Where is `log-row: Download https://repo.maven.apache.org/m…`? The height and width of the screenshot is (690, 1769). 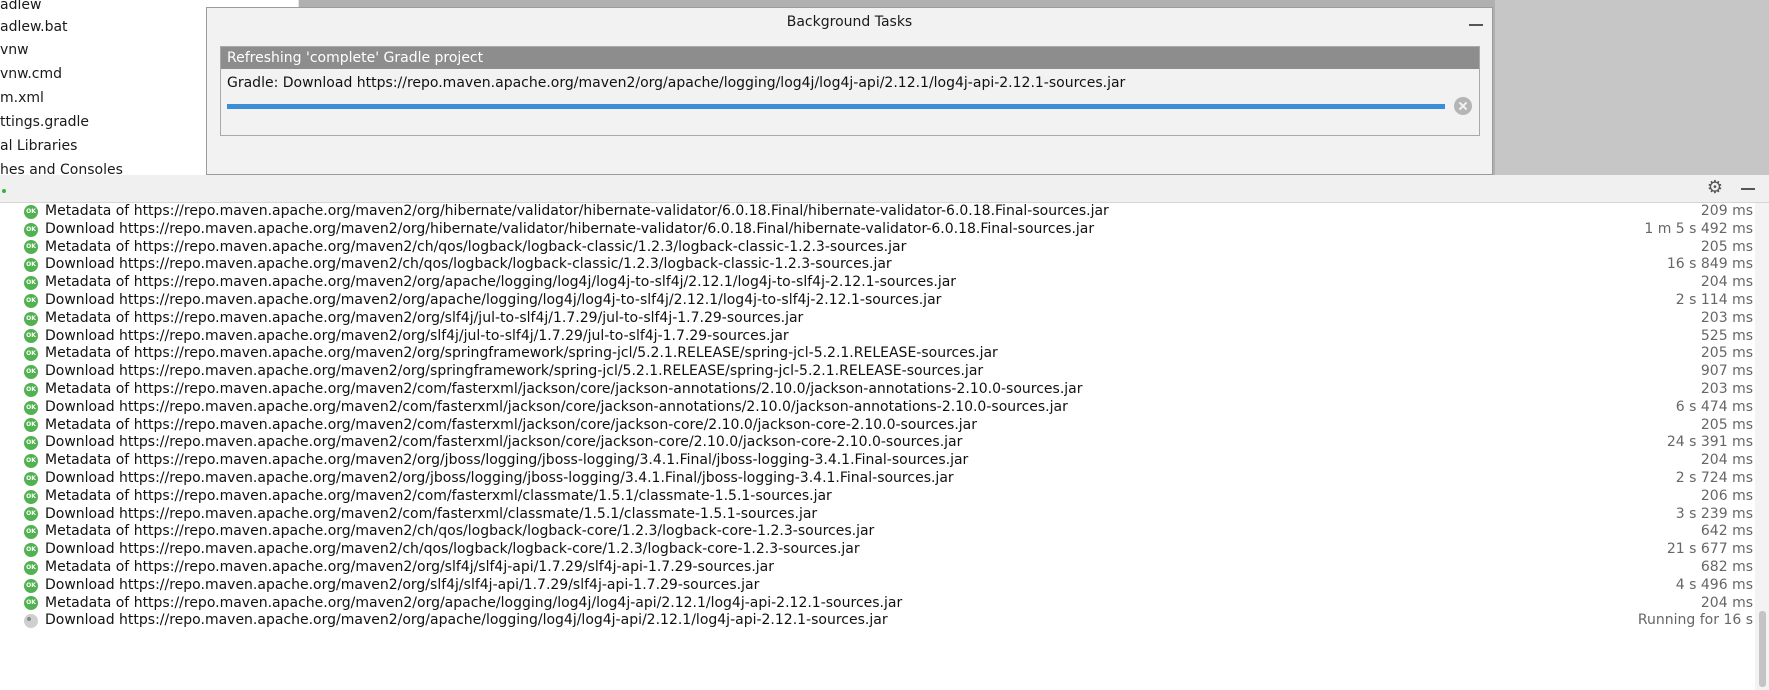 log-row: Download https://repo.maven.apache.org/m… is located at coordinates (877, 621).